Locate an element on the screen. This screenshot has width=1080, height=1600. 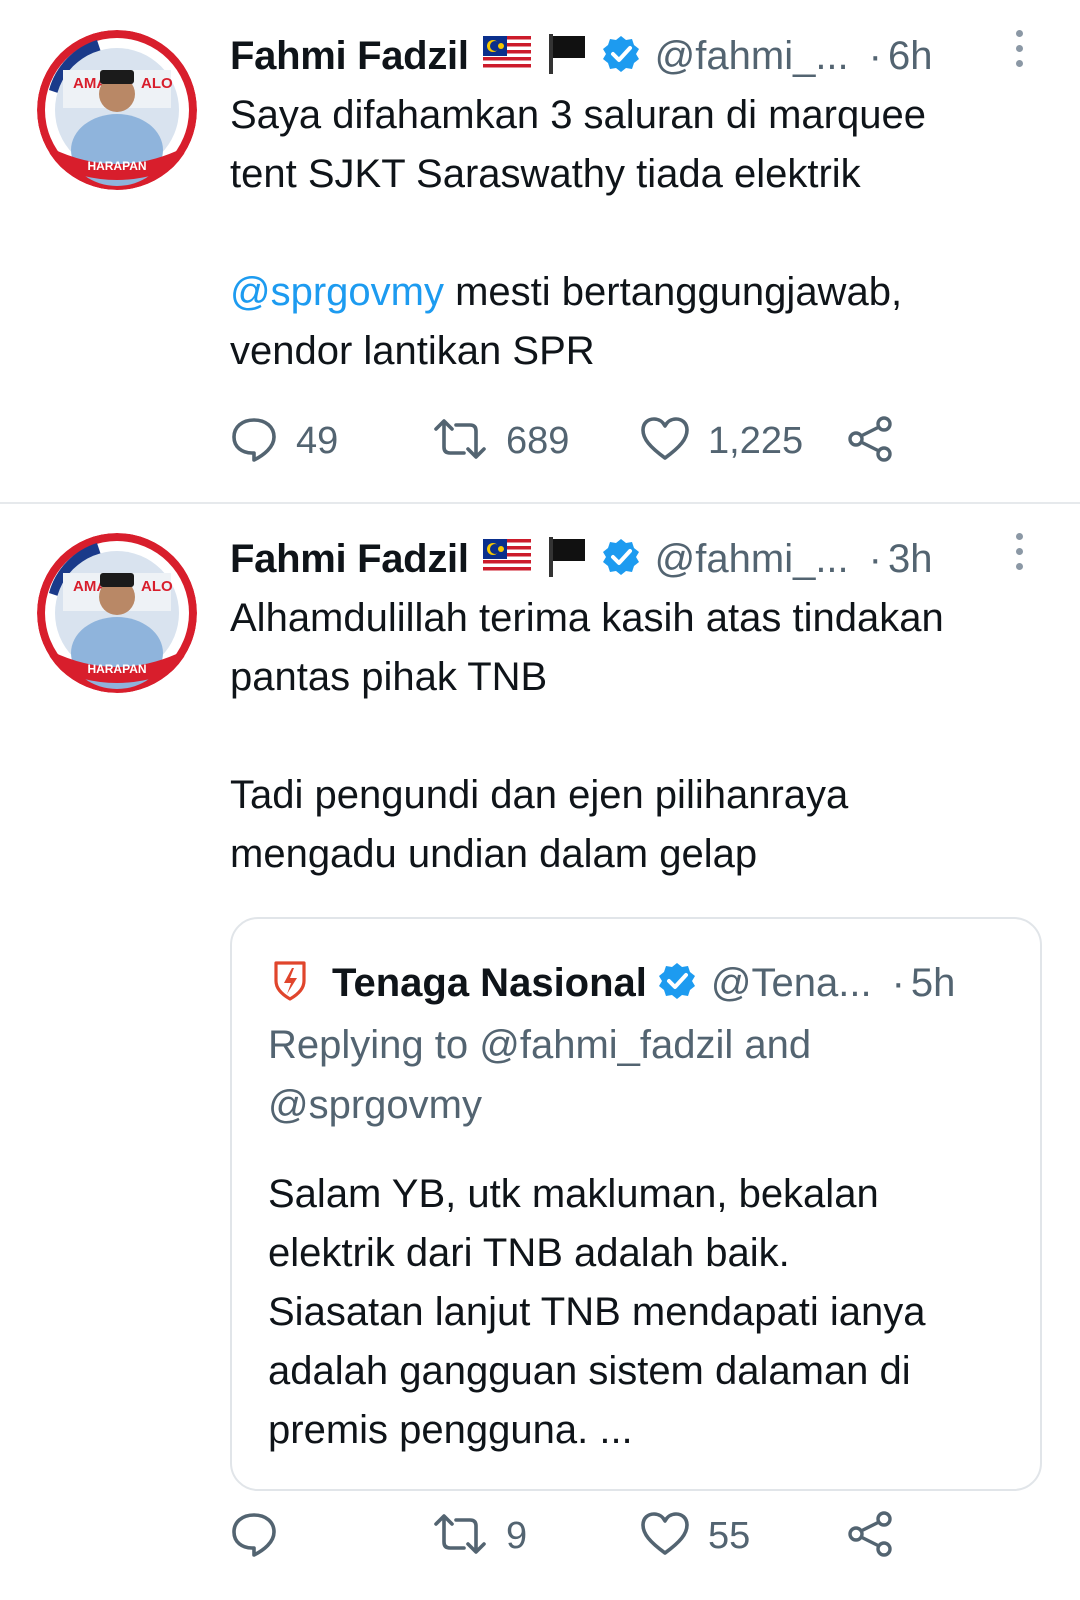
like-button: 55 is located at coordinates (695, 1536).